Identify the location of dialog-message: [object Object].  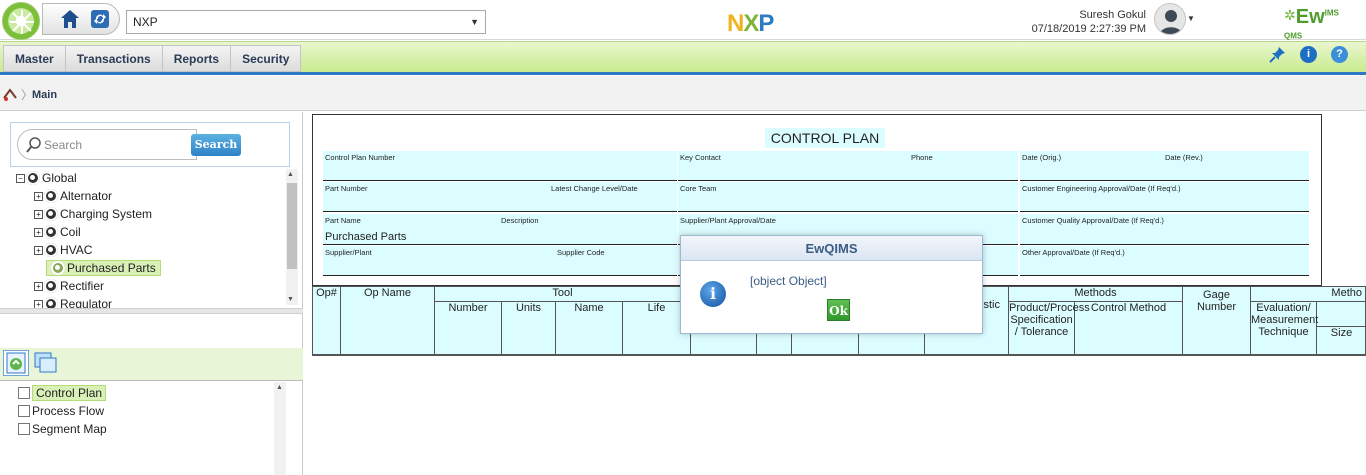
(788, 281).